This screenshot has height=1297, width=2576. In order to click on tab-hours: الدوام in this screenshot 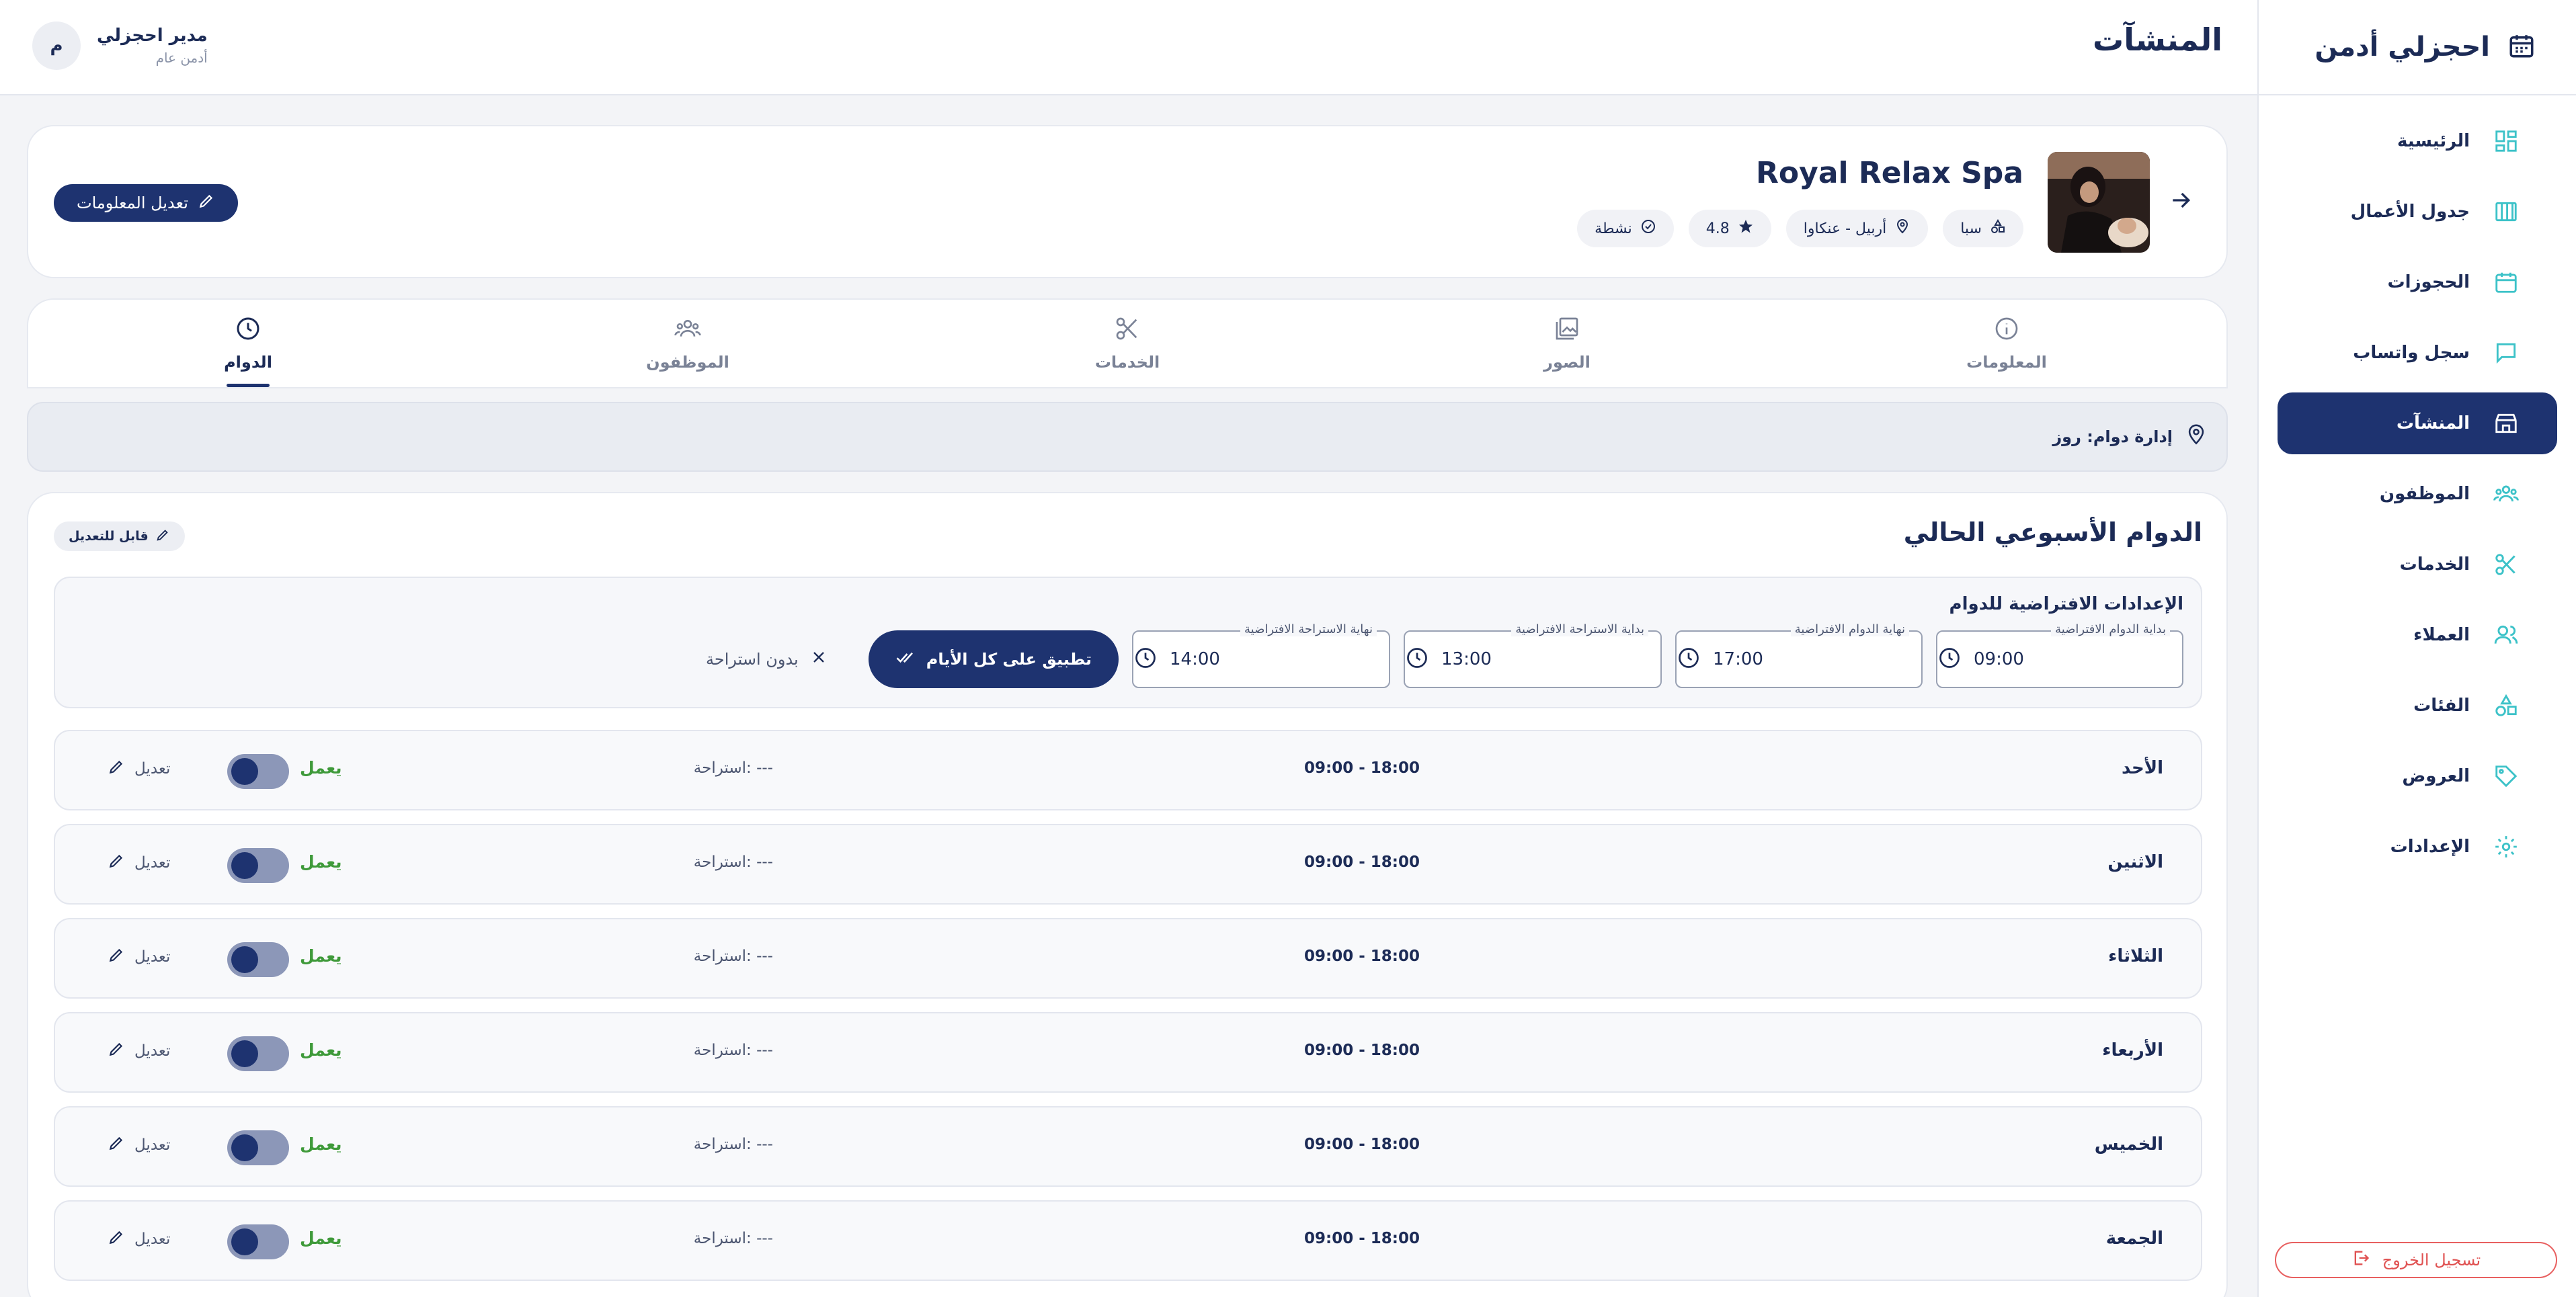, I will do `click(248, 343)`.